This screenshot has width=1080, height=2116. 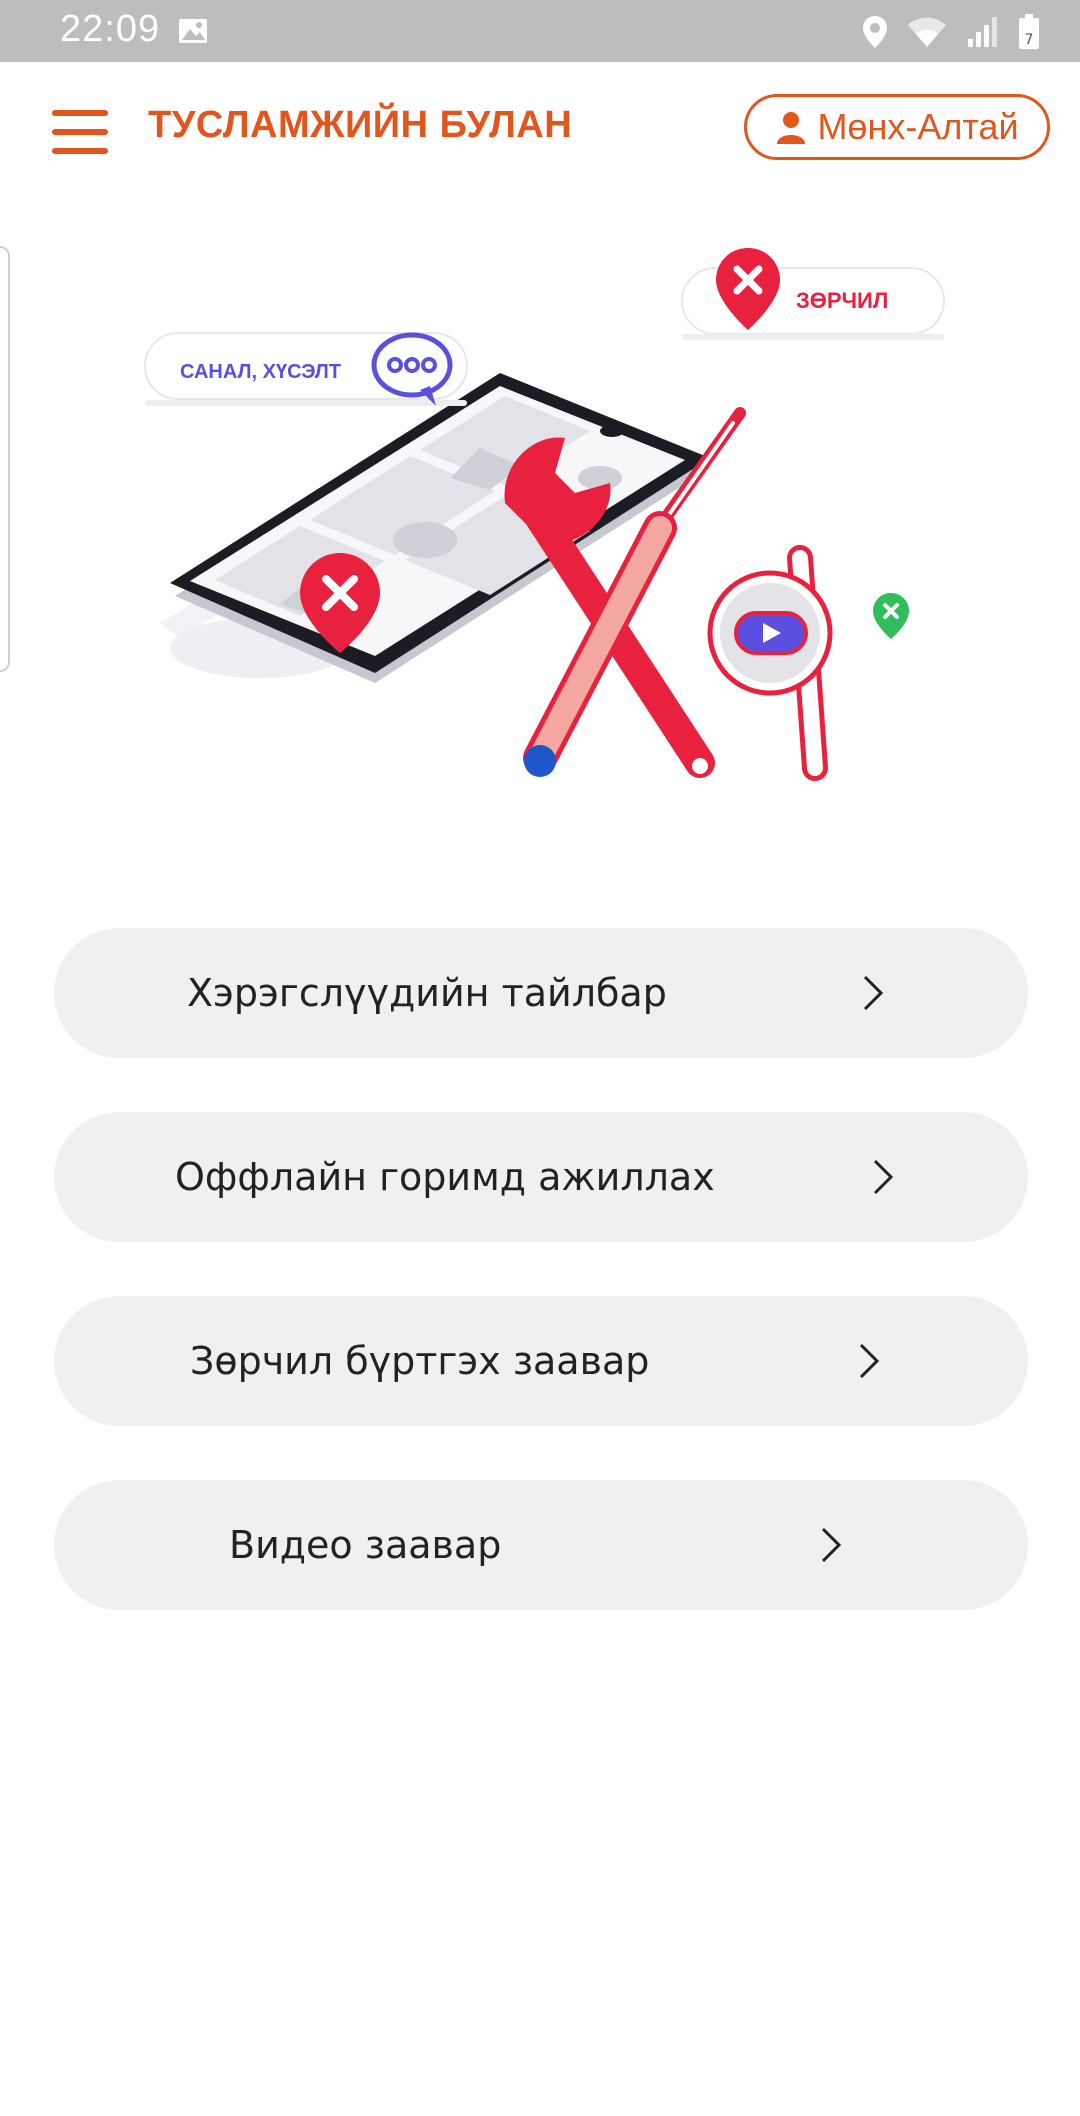 What do you see at coordinates (875, 32) in the screenshot?
I see `location-icon` at bounding box center [875, 32].